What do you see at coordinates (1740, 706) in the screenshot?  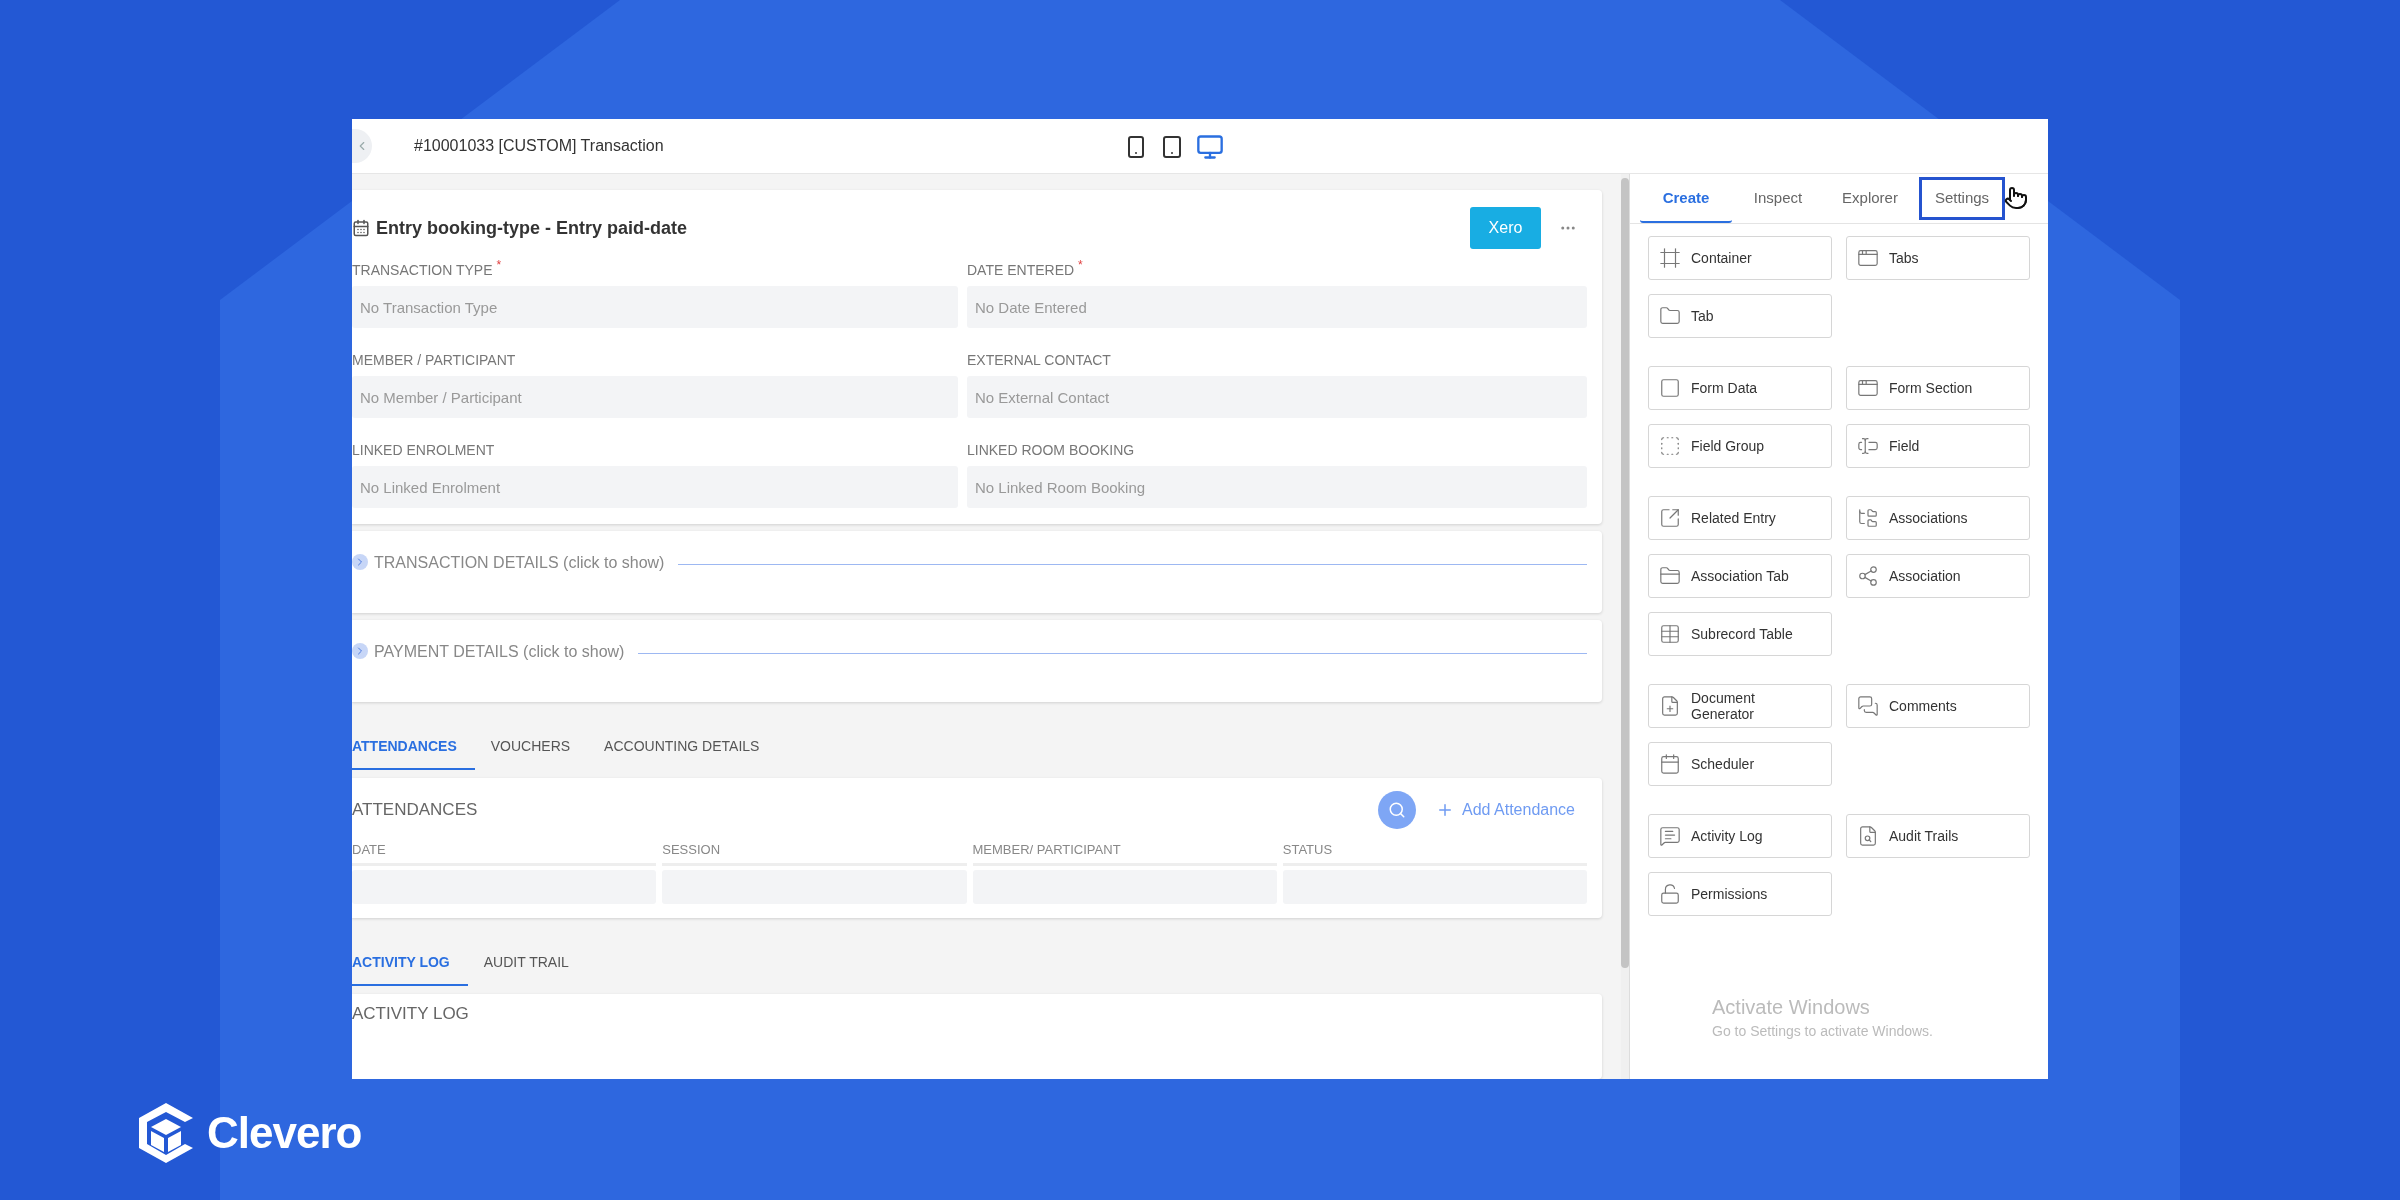 I see `component-item: Document Generator` at bounding box center [1740, 706].